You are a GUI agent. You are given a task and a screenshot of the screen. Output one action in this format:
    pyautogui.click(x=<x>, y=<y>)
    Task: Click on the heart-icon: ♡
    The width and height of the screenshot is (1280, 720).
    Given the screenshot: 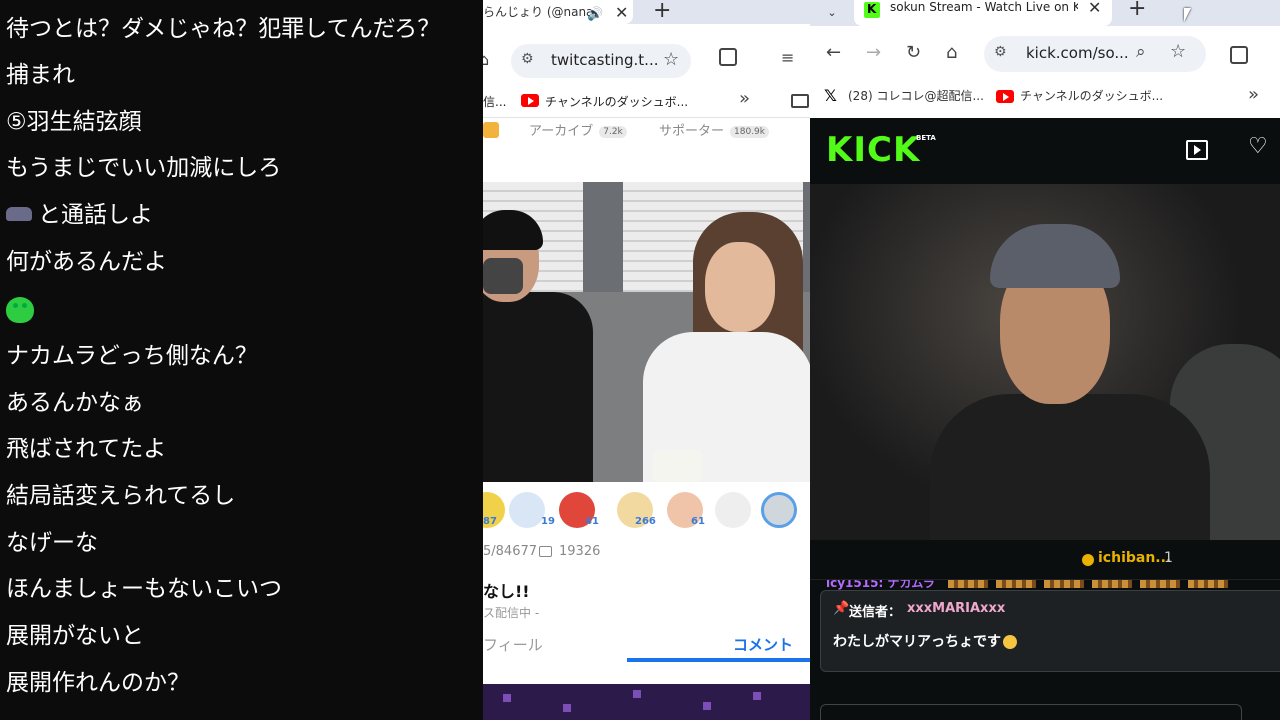 What is the action you would take?
    pyautogui.click(x=1258, y=146)
    